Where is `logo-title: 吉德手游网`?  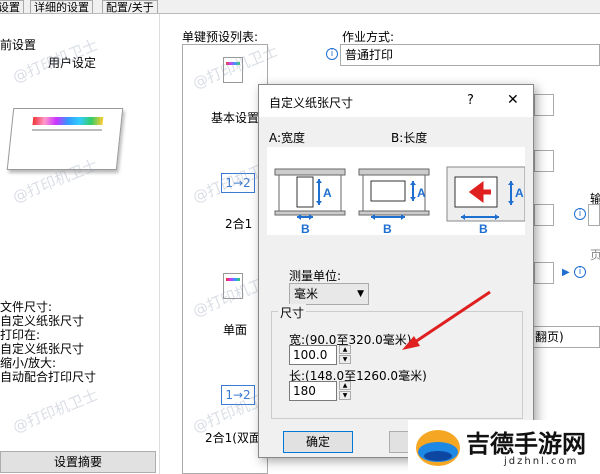
logo-title: 吉德手游网 is located at coordinates (526, 444).